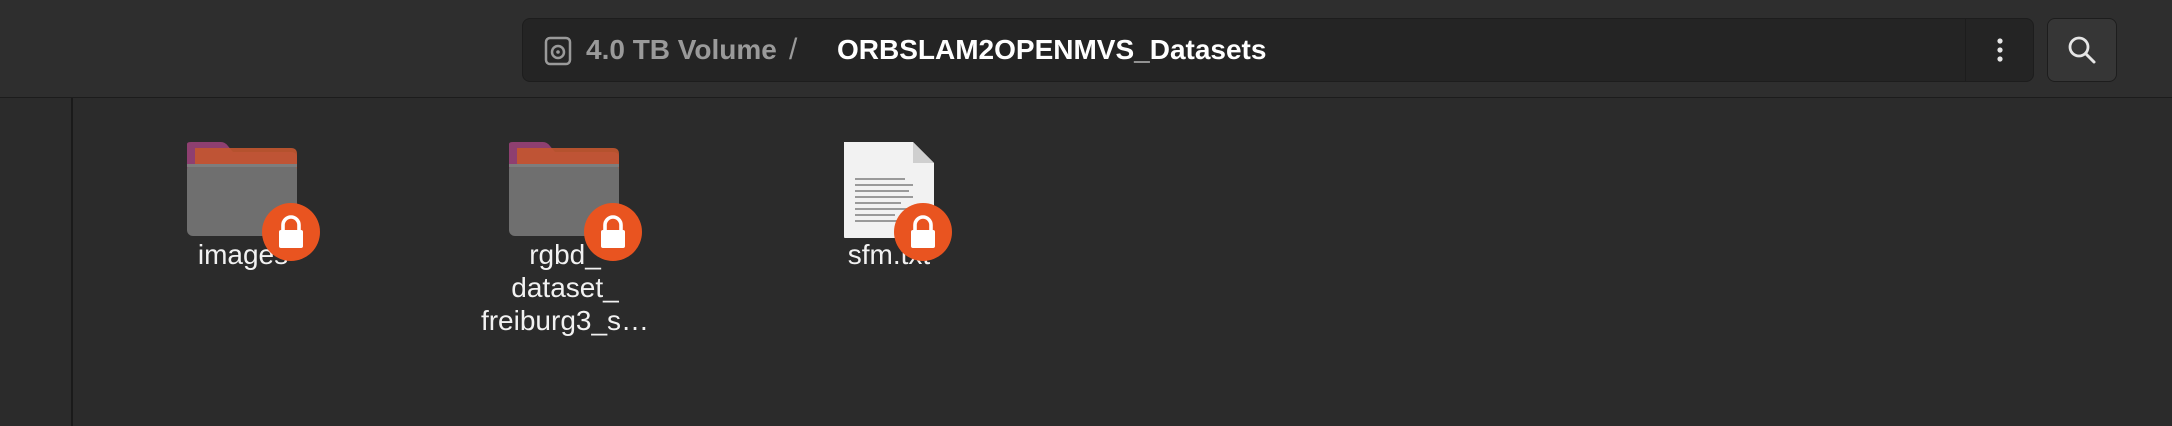 The width and height of the screenshot is (2172, 426). I want to click on file-name-line: sfm.txt, so click(889, 254).